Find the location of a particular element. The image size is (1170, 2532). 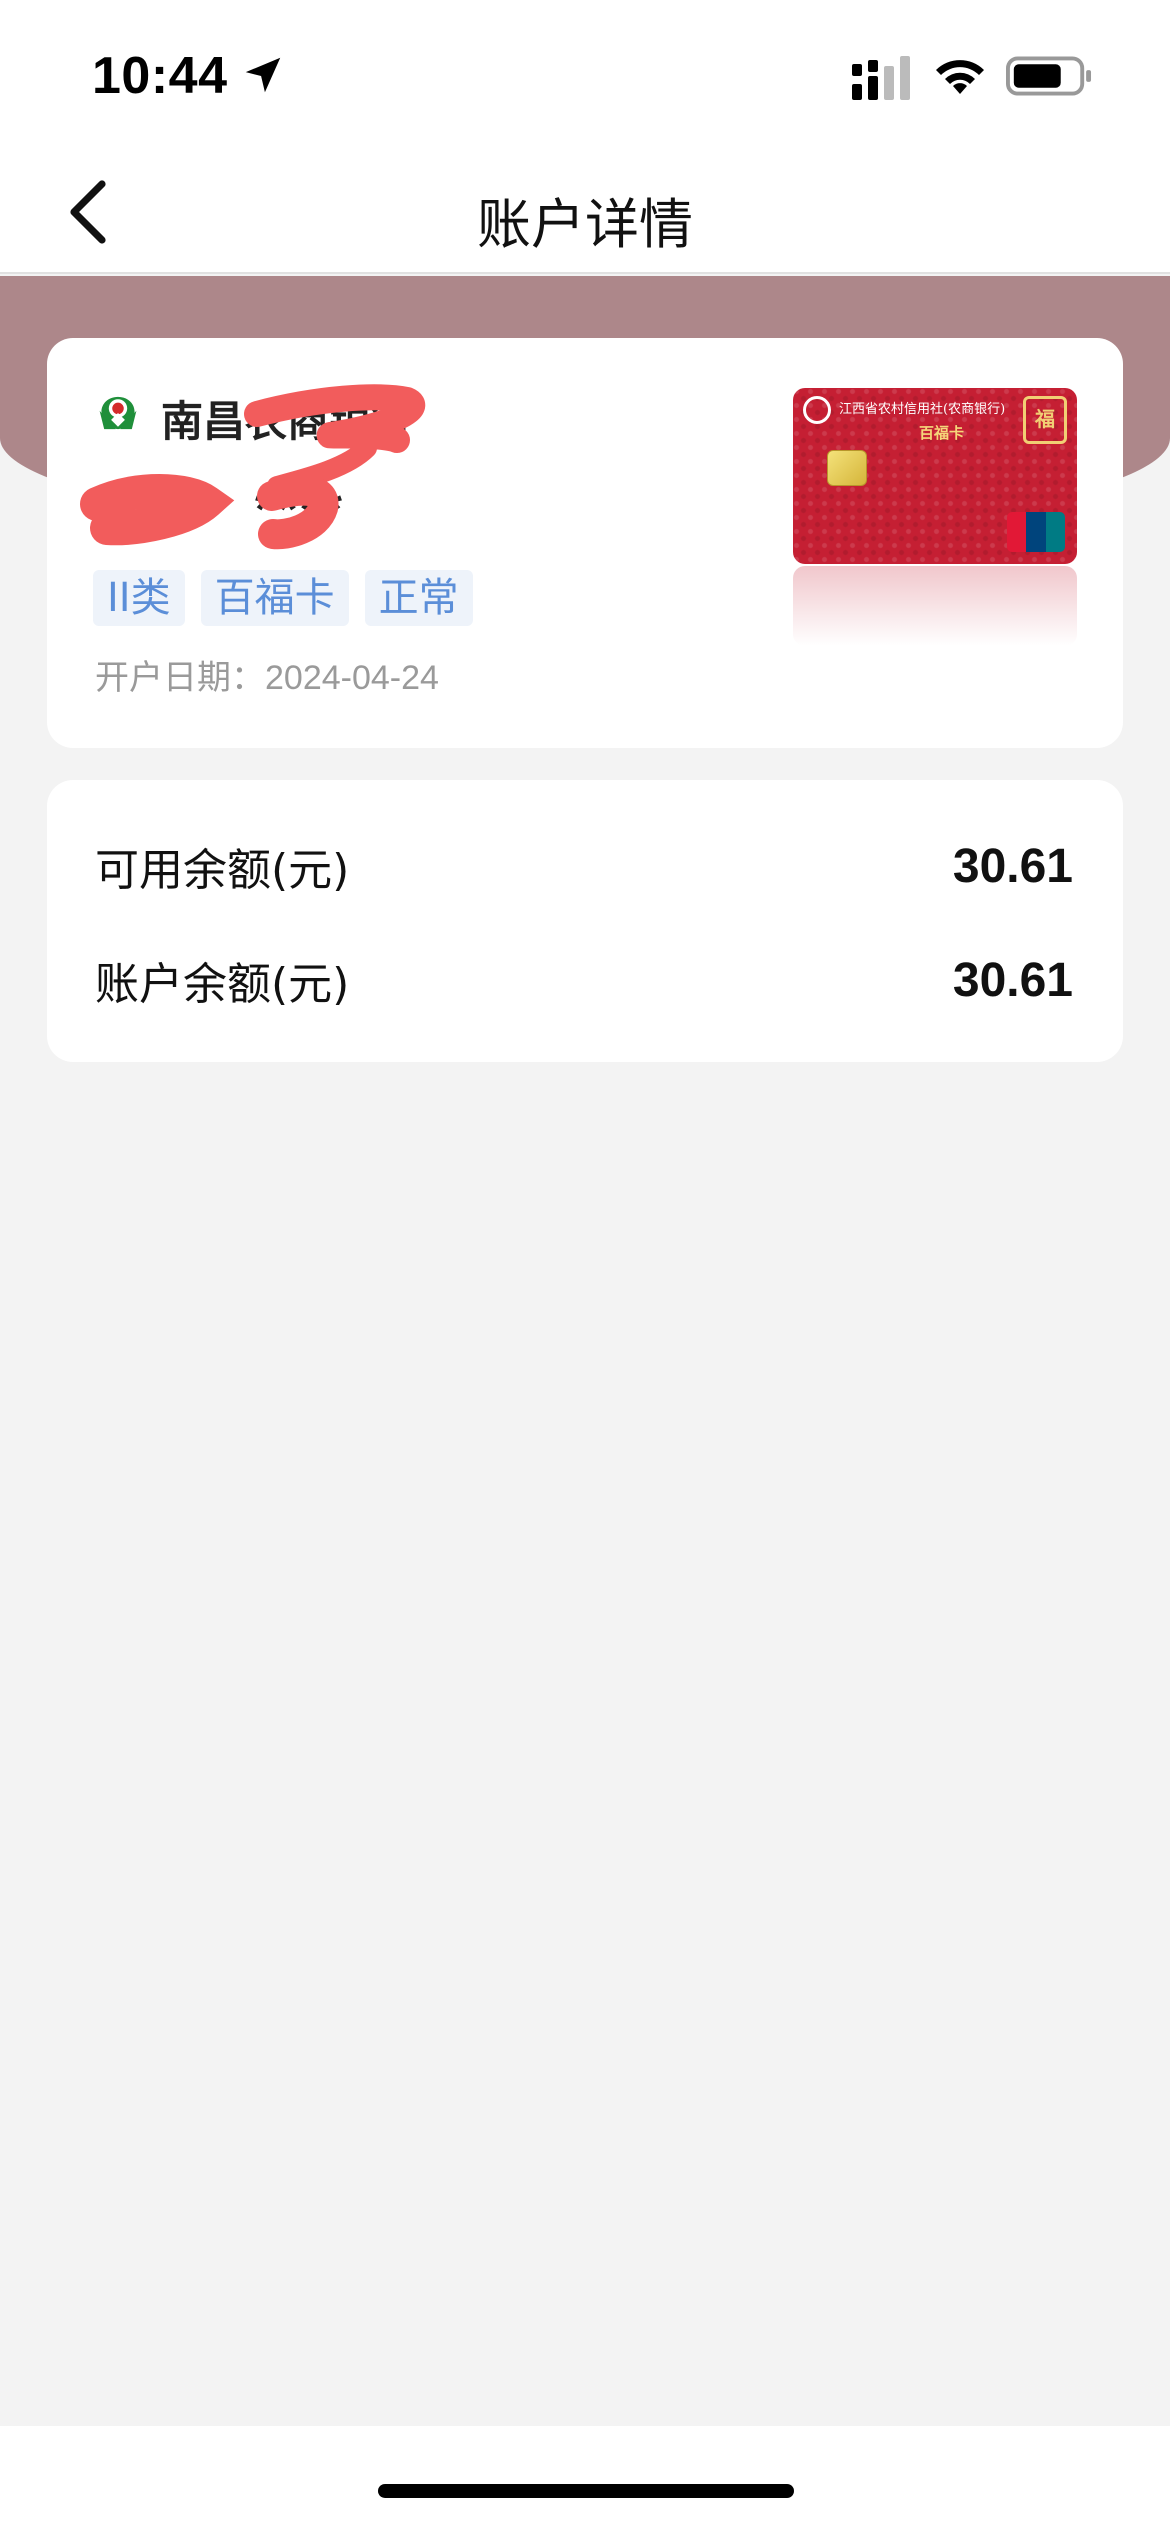

available-balance-label: 可用余额(元) is located at coordinates (222, 870).